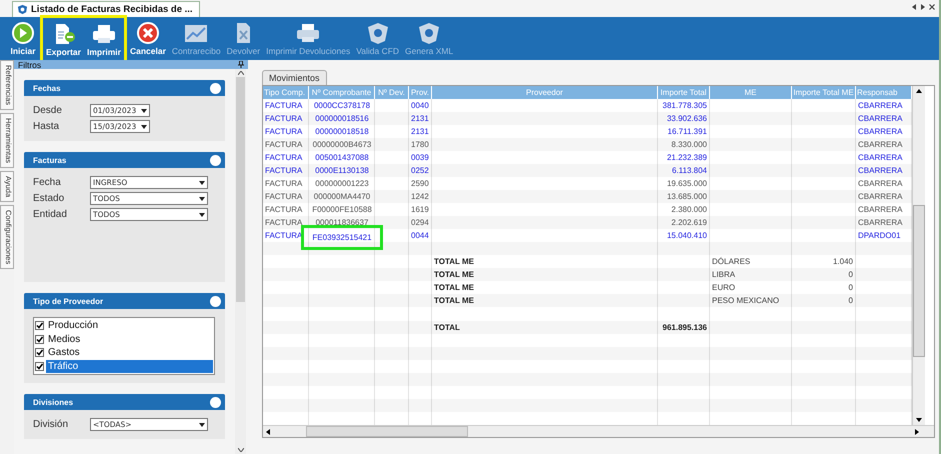 The width and height of the screenshot is (941, 454). What do you see at coordinates (342, 144) in the screenshot?
I see `table-cell-text: 00000000B4673` at bounding box center [342, 144].